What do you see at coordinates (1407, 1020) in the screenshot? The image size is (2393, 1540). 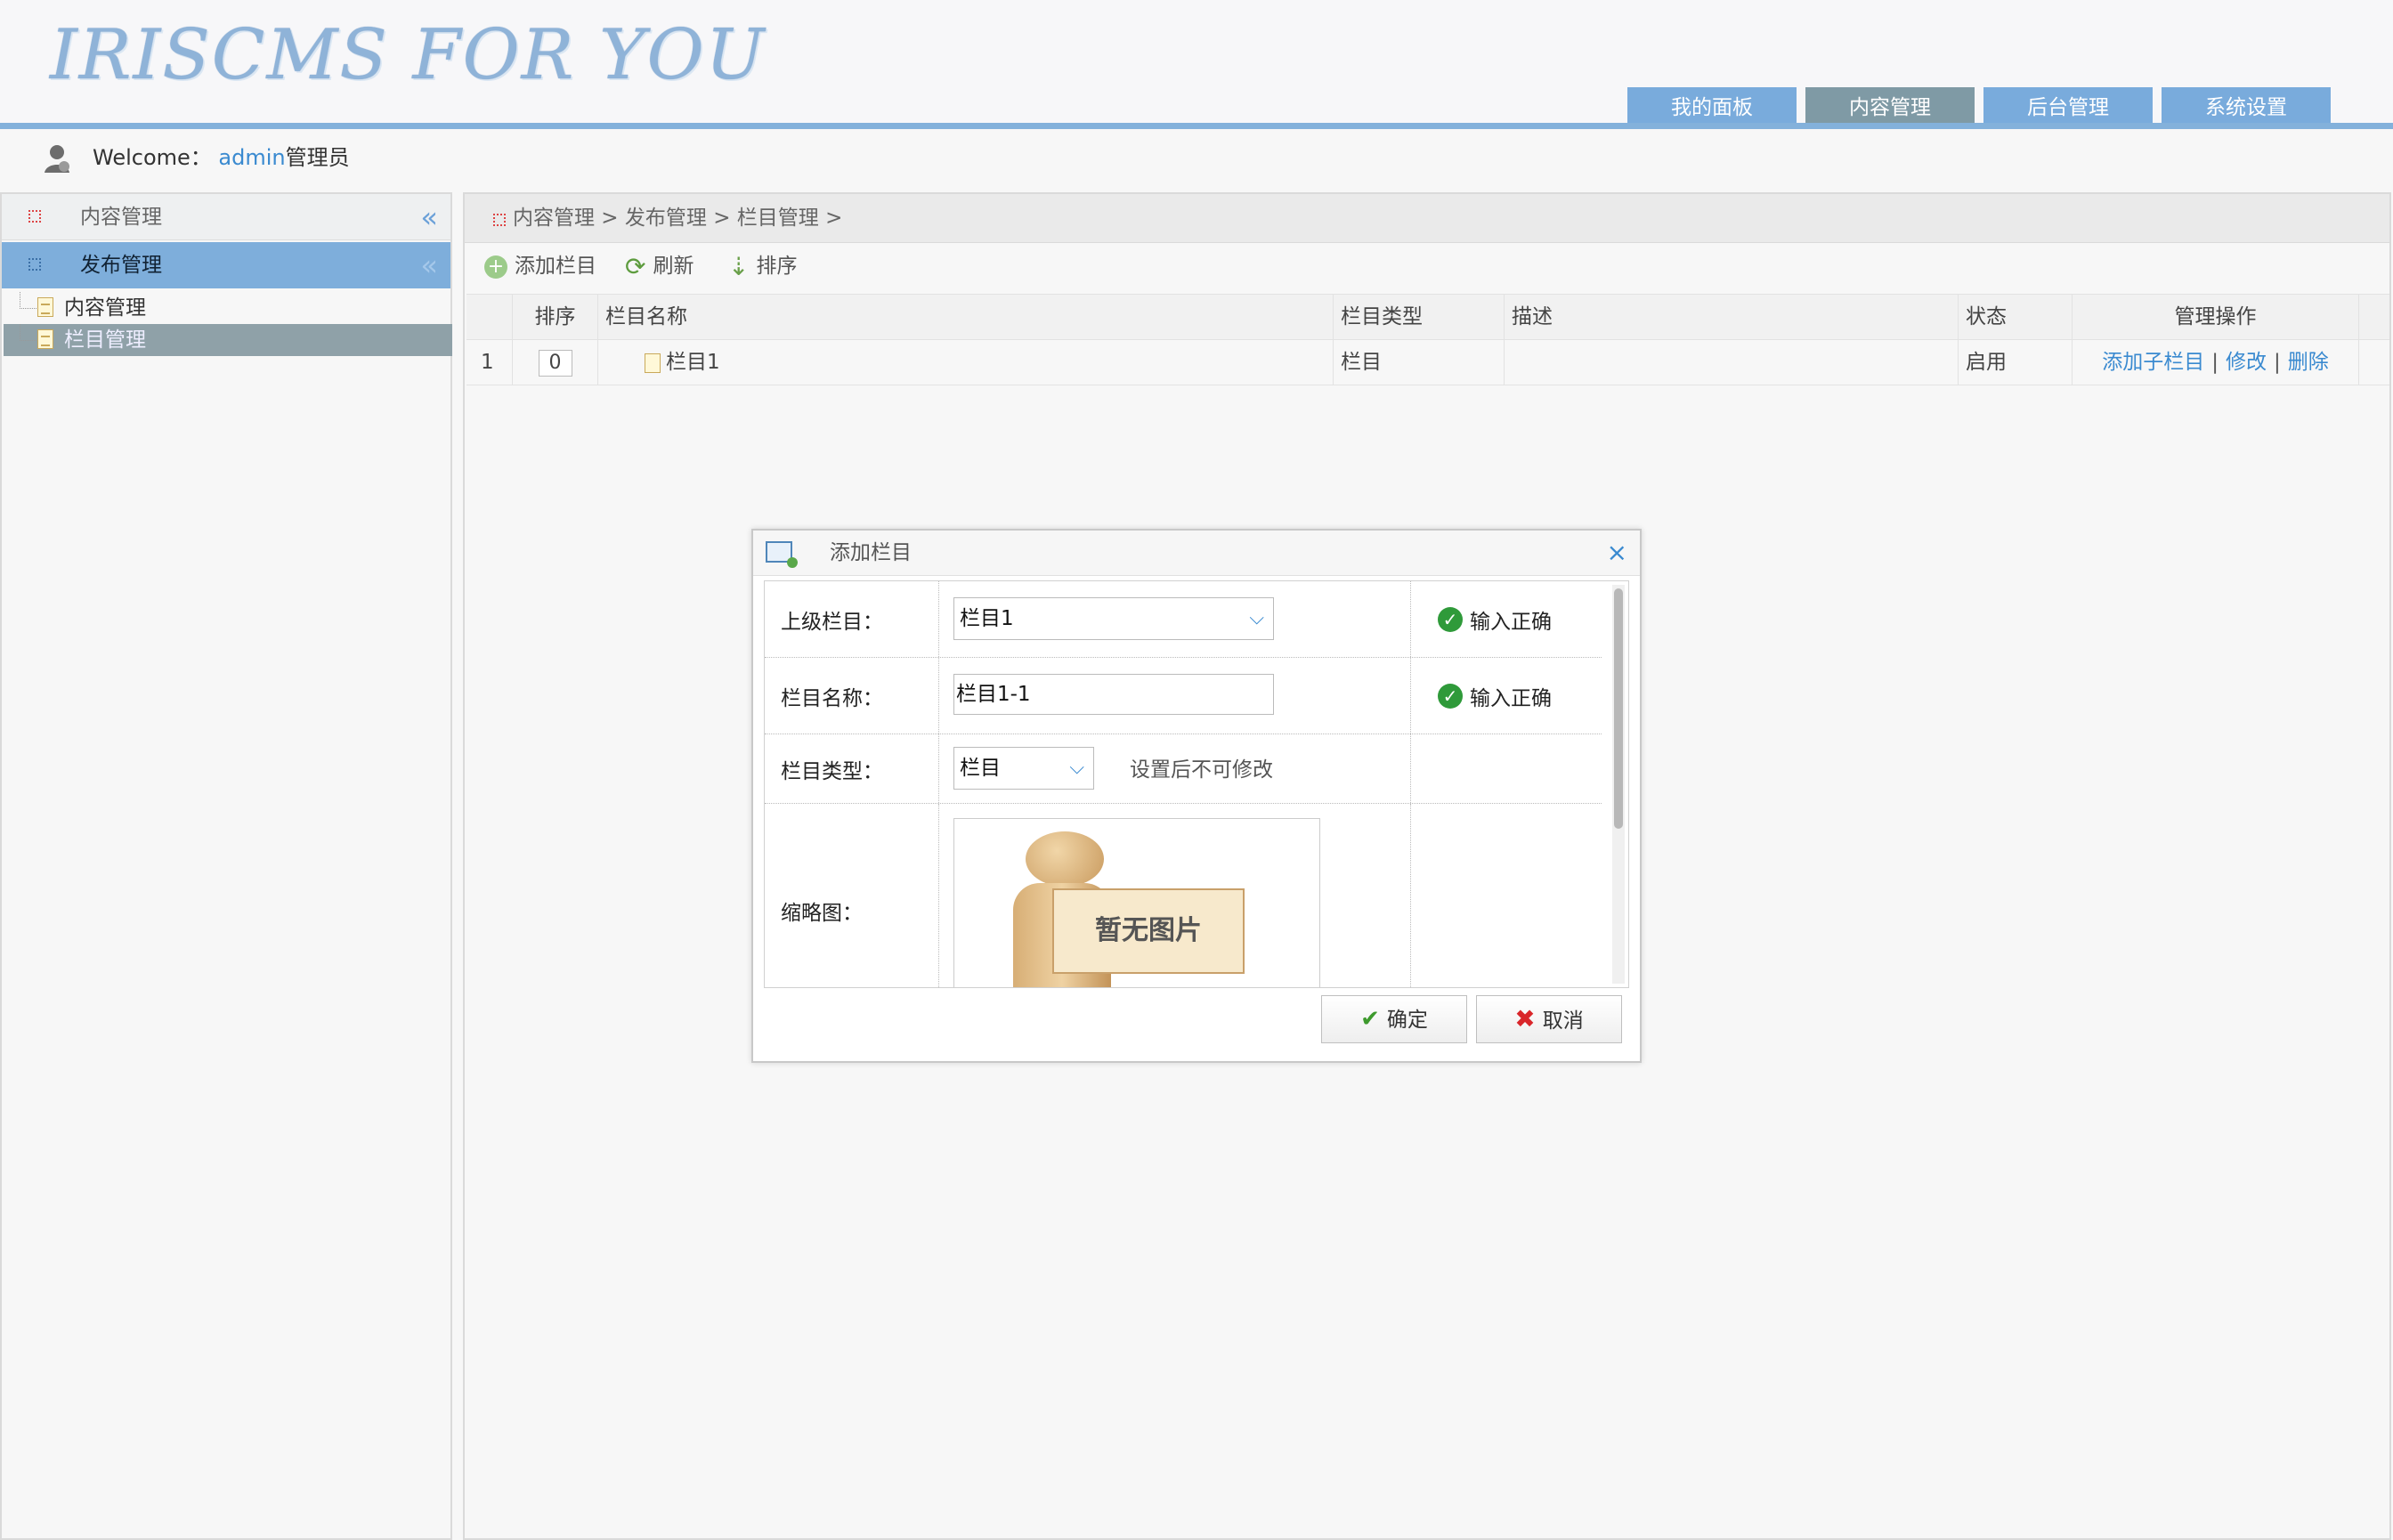 I see `confirm-label: 确定` at bounding box center [1407, 1020].